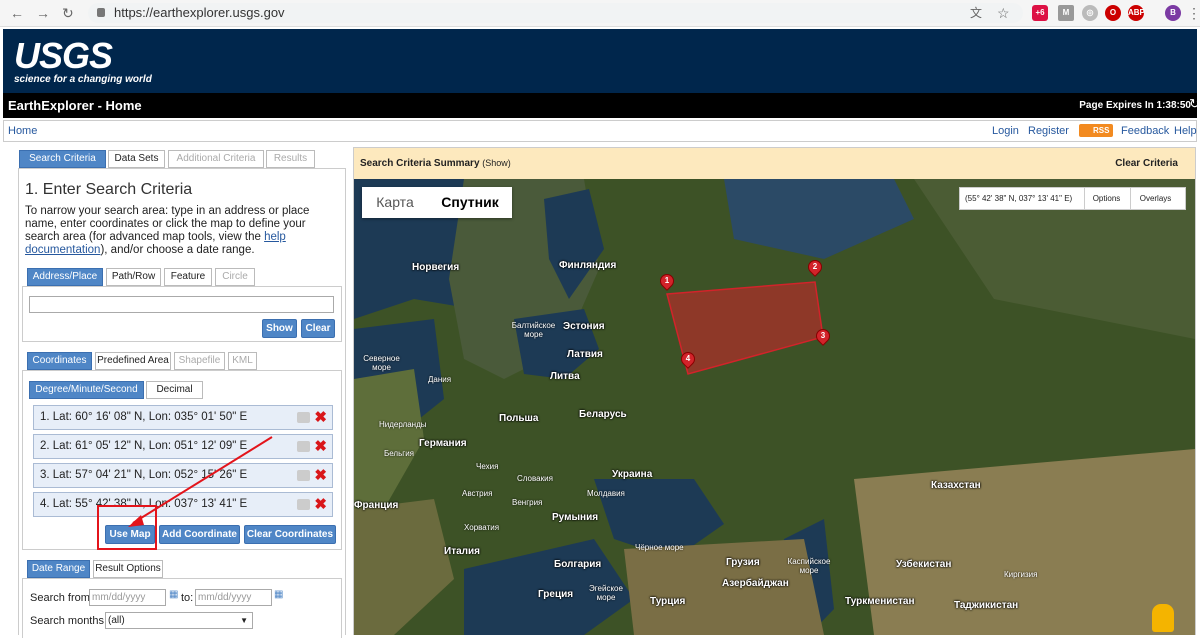 The width and height of the screenshot is (1200, 638). Describe the element at coordinates (290, 159) in the screenshot. I see `tab-results: Results` at that location.